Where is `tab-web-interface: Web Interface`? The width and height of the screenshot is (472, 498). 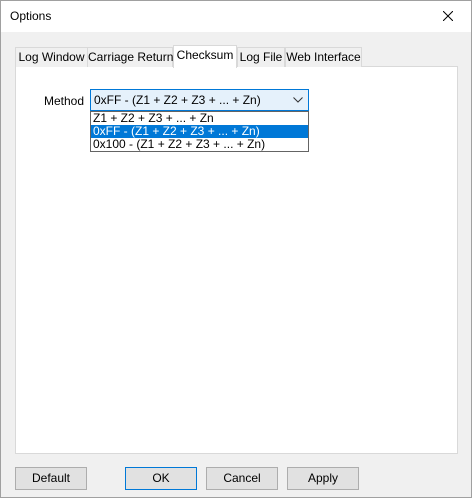 tab-web-interface: Web Interface is located at coordinates (323, 57).